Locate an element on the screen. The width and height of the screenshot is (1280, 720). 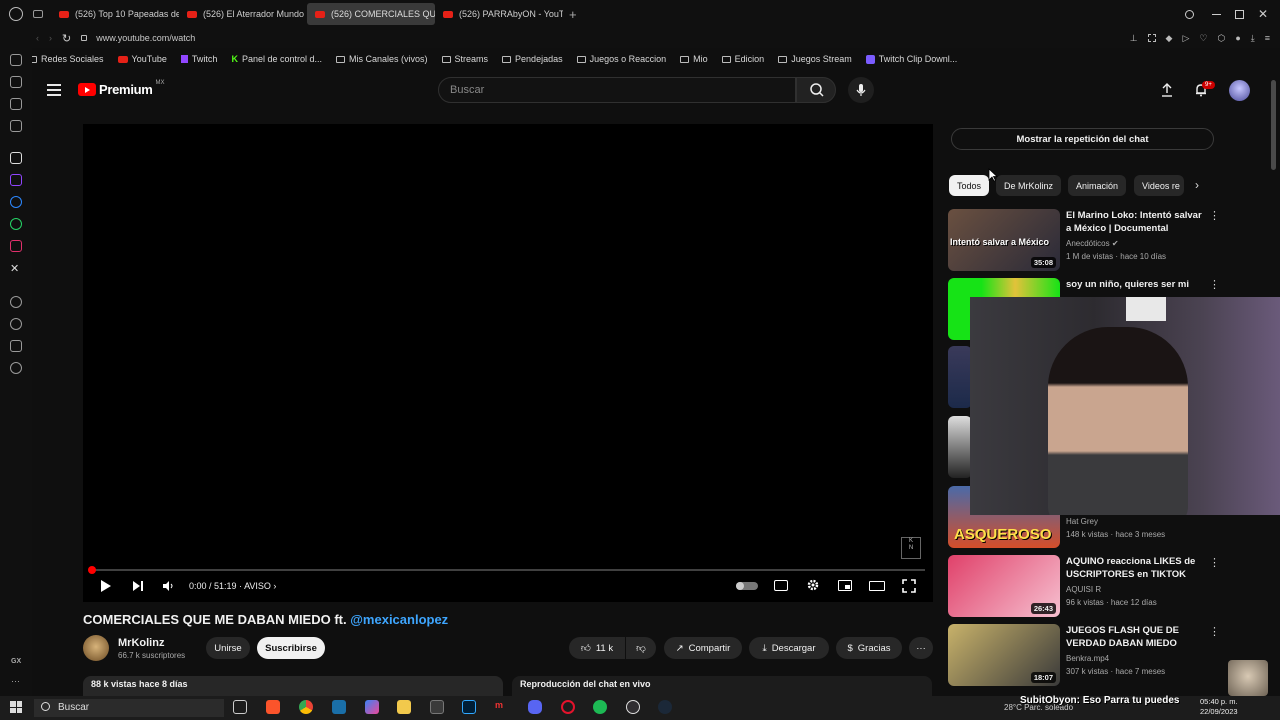
extensions-icon: ⬡ is located at coordinates (1221, 38).